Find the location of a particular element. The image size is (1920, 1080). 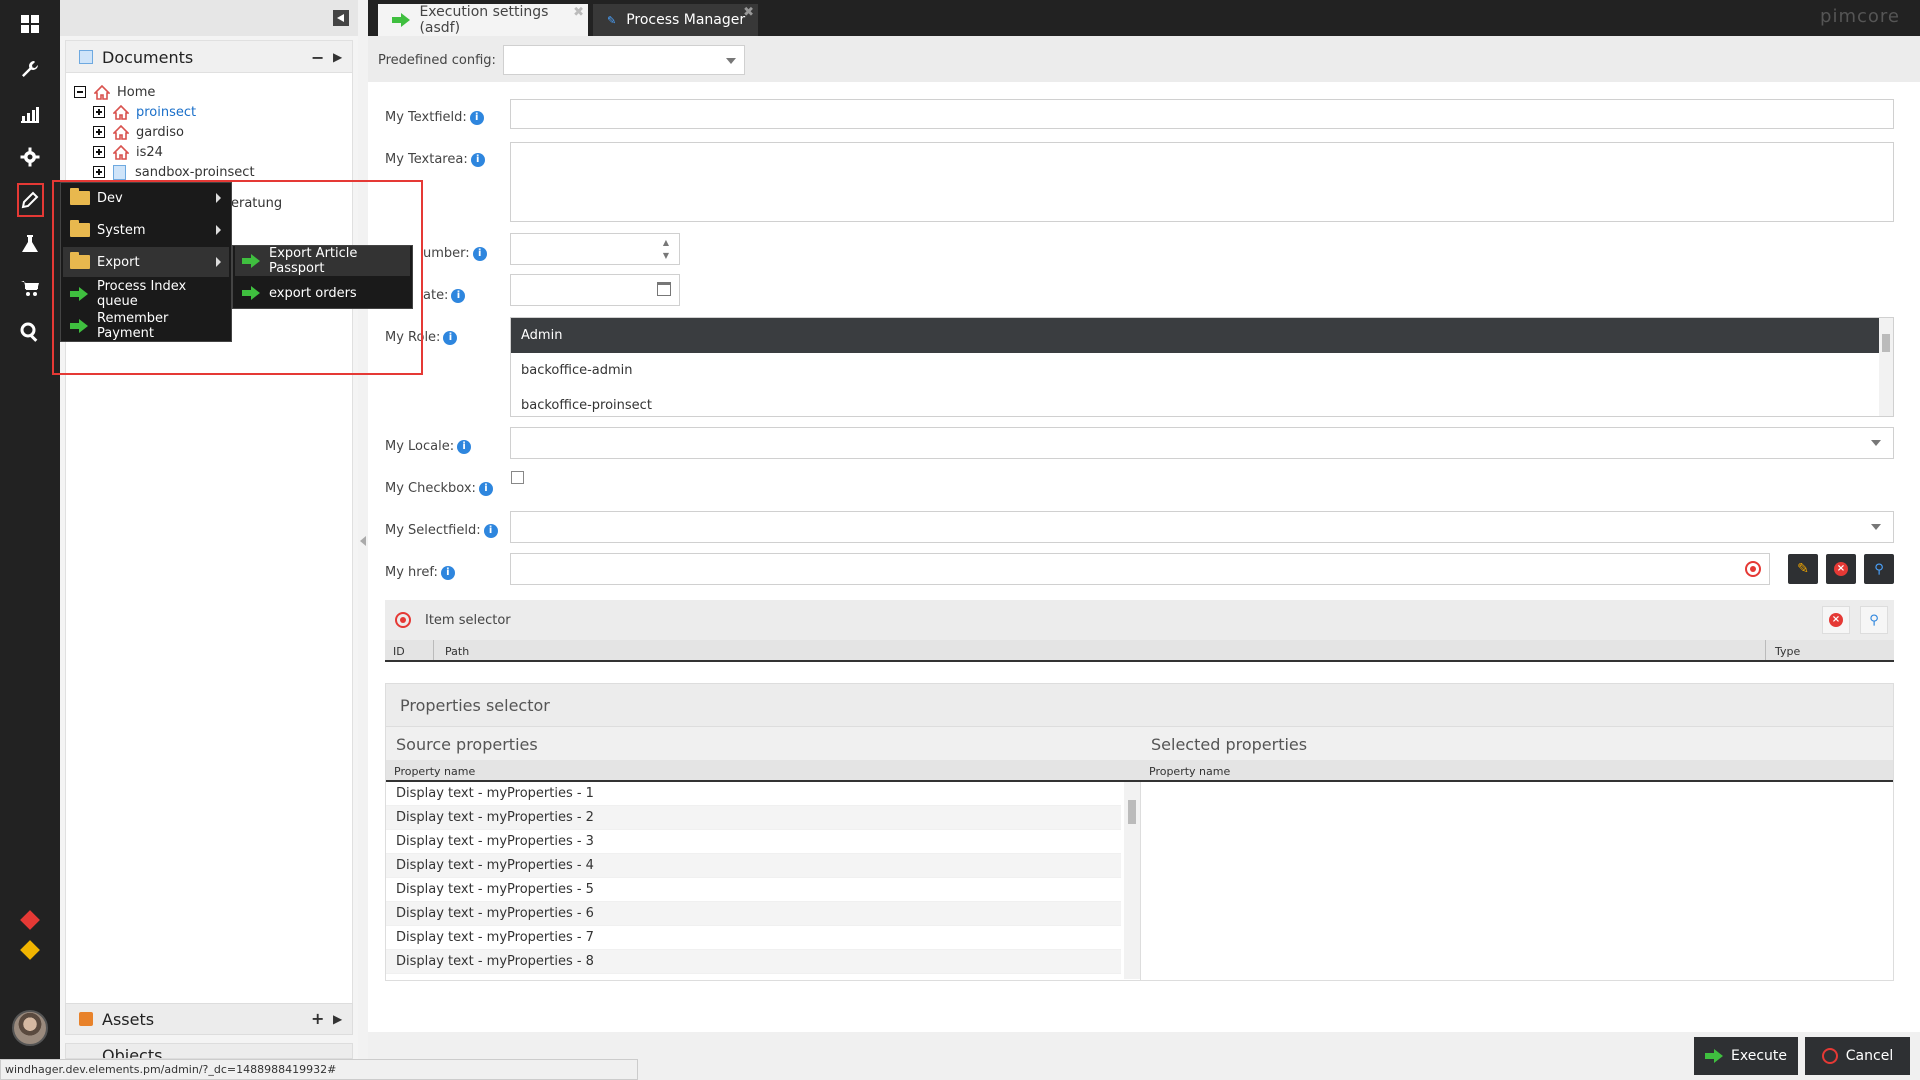

clear-href-button: × is located at coordinates (1841, 569).